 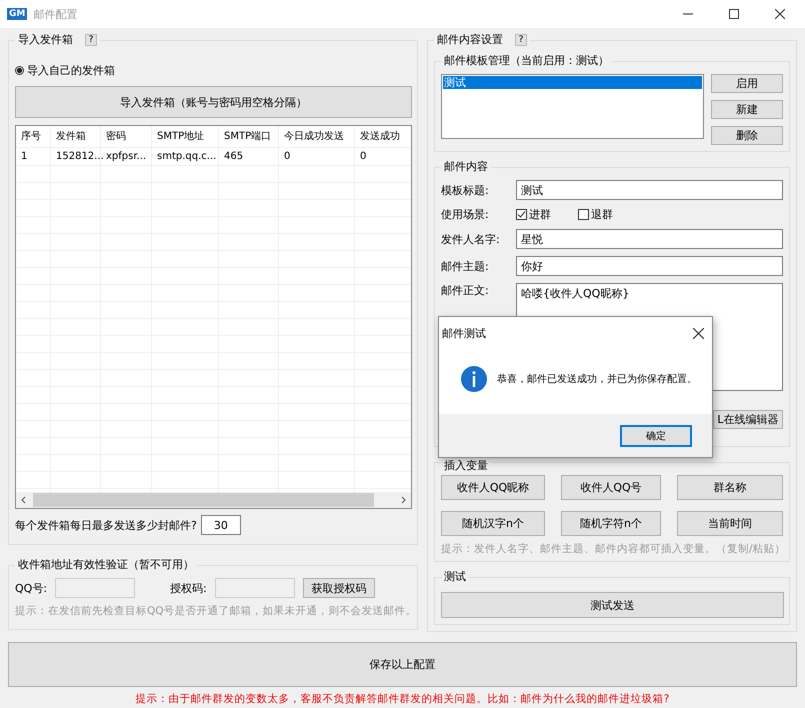 I want to click on field-label: 使用场景:, so click(x=465, y=214).